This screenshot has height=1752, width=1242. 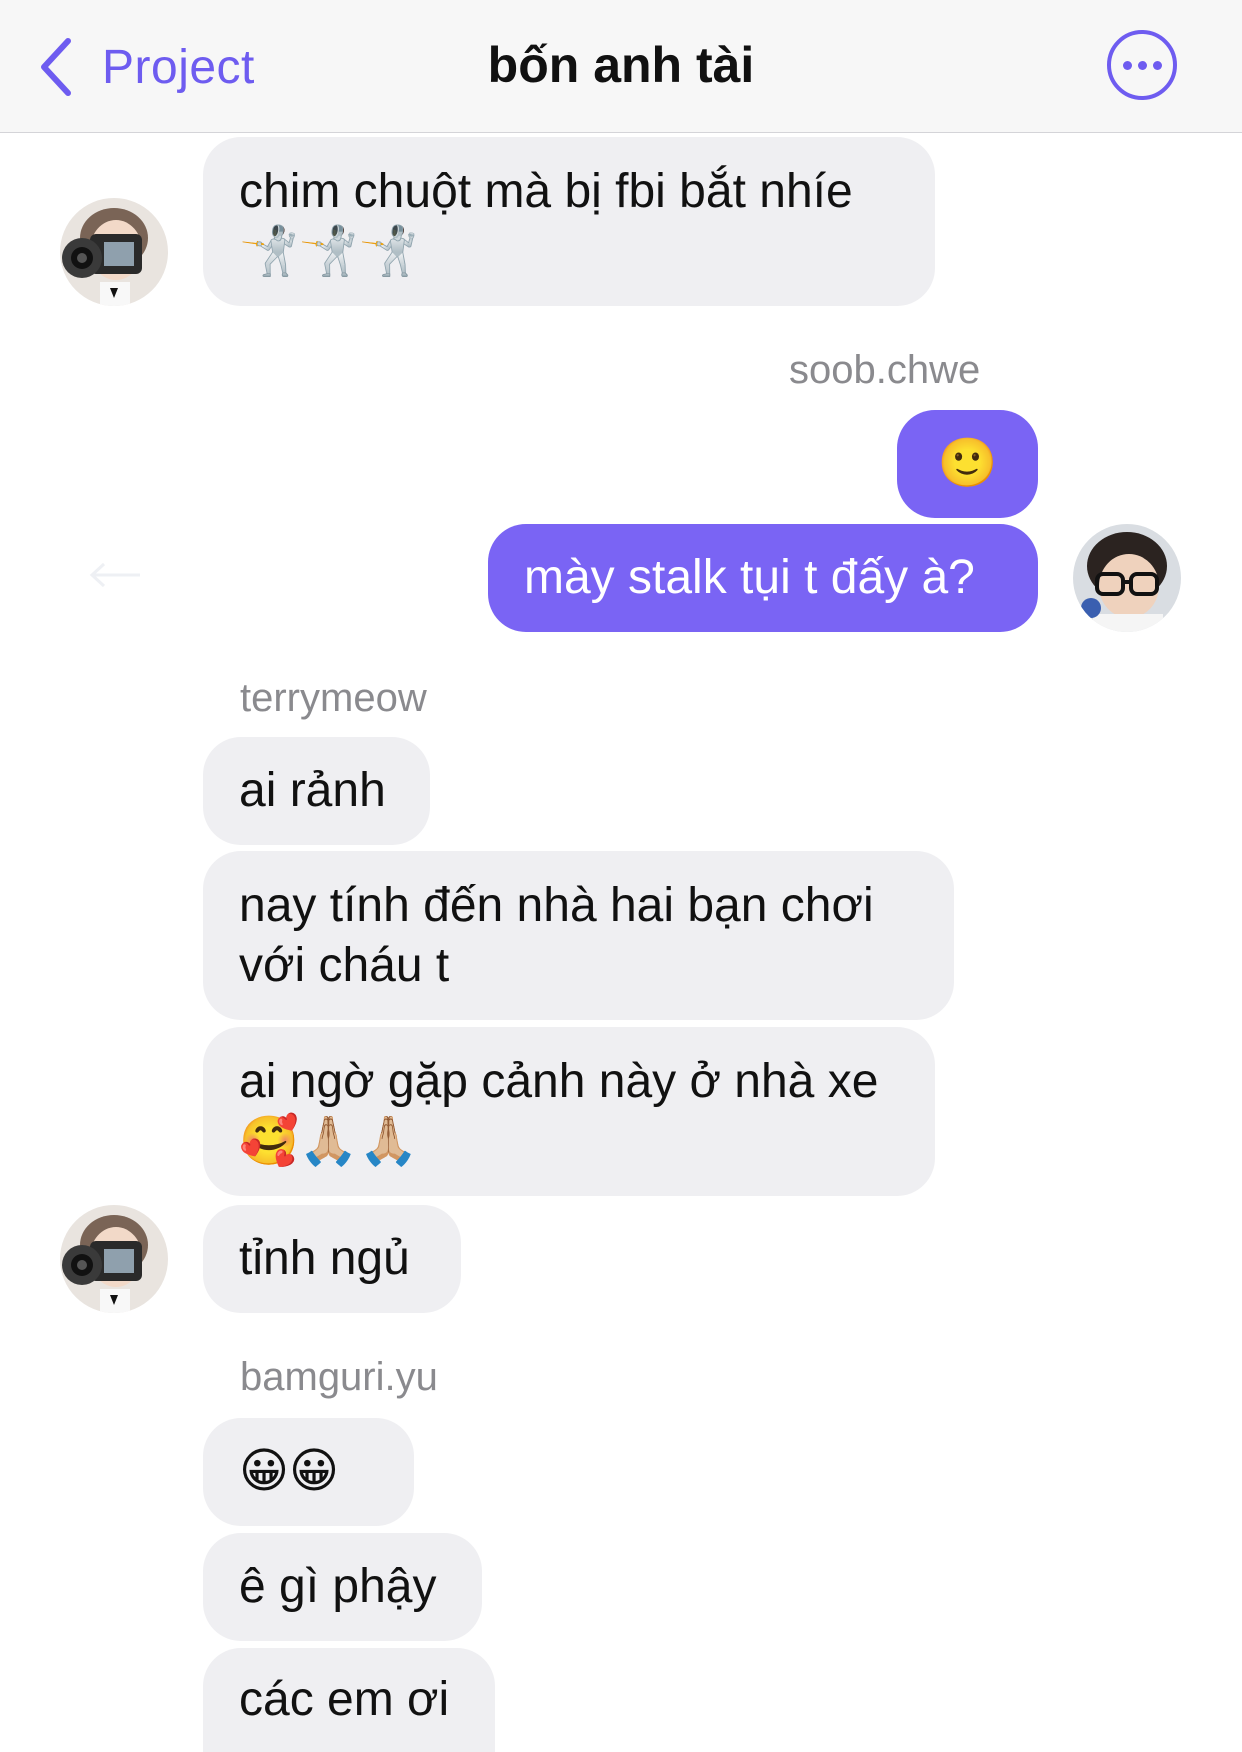 I want to click on message-bubble: các em ơi, so click(x=349, y=1700).